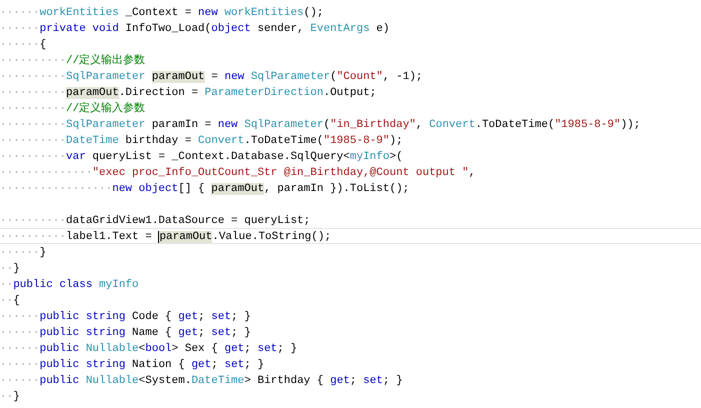  What do you see at coordinates (125, 317) in the screenshot?
I see `code-line: ······public string Code { get; set; }` at bounding box center [125, 317].